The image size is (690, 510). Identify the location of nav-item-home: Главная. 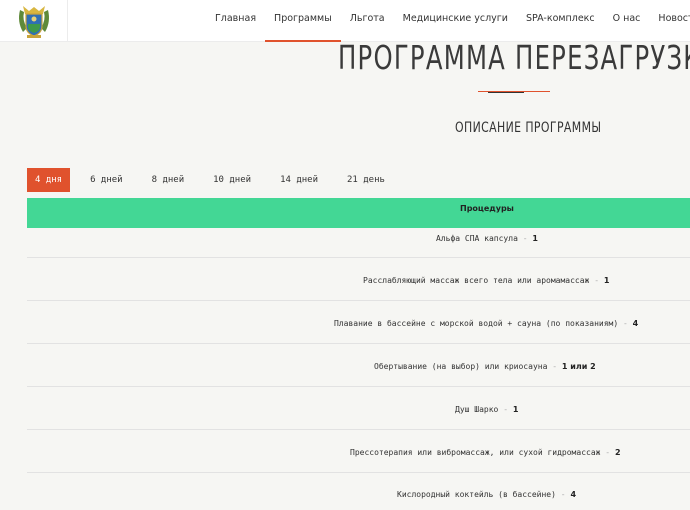
(235, 21).